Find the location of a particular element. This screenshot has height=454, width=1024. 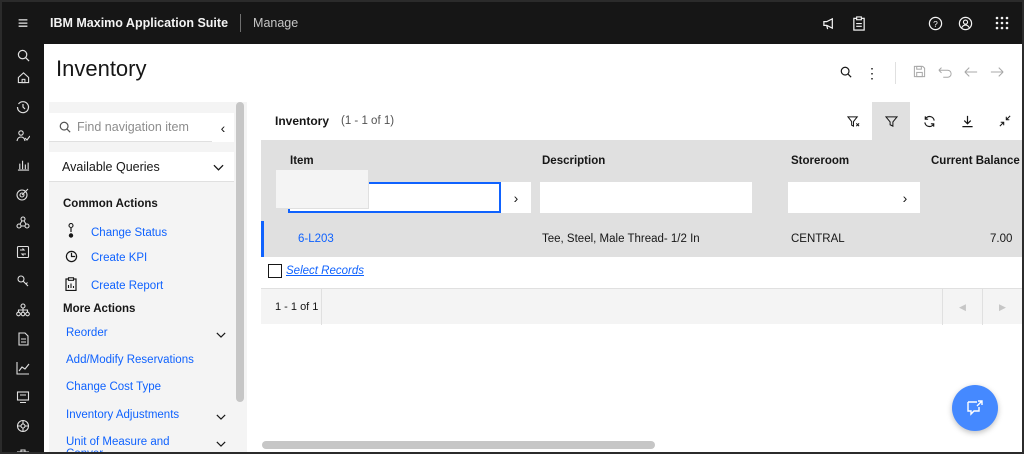

analytics-icon is located at coordinates (23, 367).